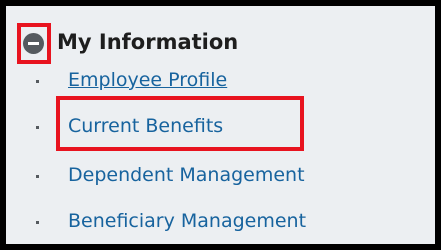  I want to click on collapse-icon-highlight, so click(34, 43).